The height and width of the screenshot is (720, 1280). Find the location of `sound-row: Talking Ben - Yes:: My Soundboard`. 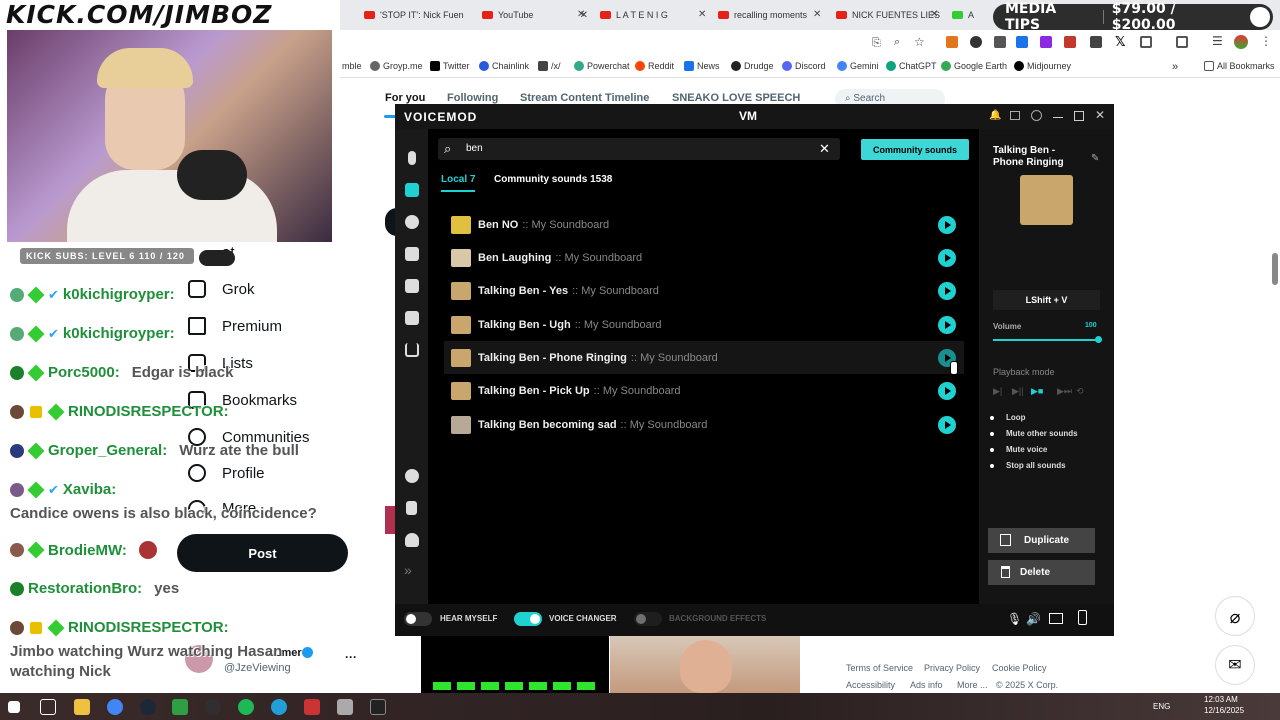

sound-row: Talking Ben - Yes:: My Soundboard is located at coordinates (704, 290).